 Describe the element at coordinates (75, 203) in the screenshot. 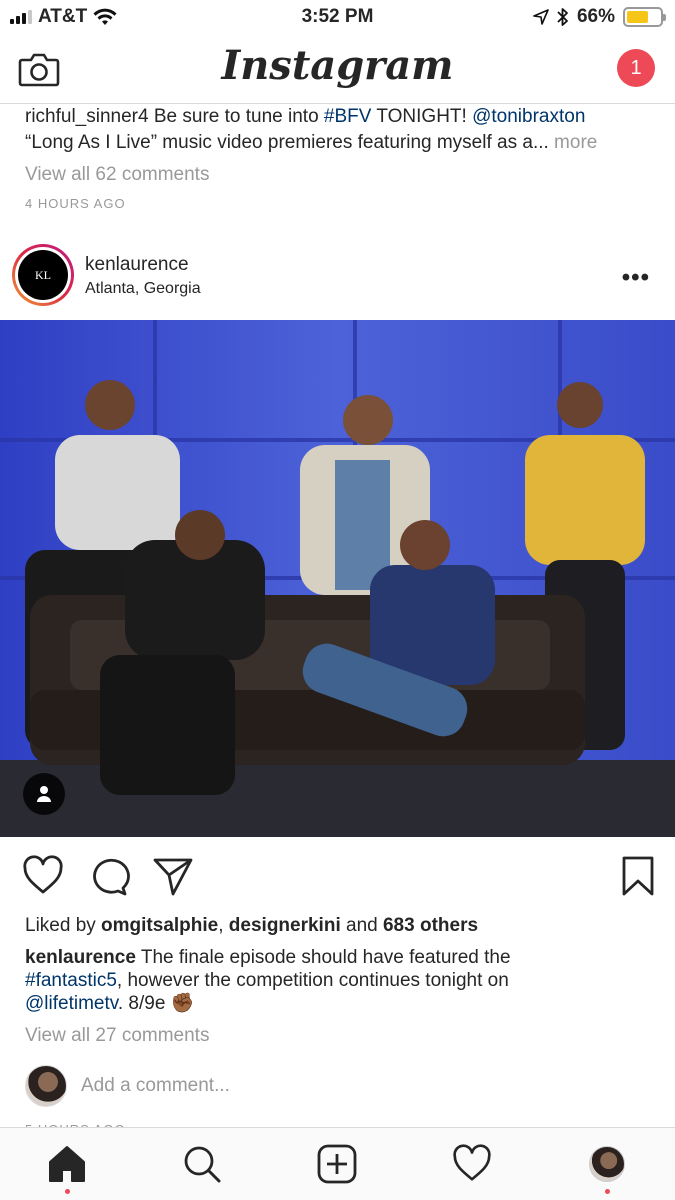

I see `post-timestamp: 4 HOURS AGO` at that location.